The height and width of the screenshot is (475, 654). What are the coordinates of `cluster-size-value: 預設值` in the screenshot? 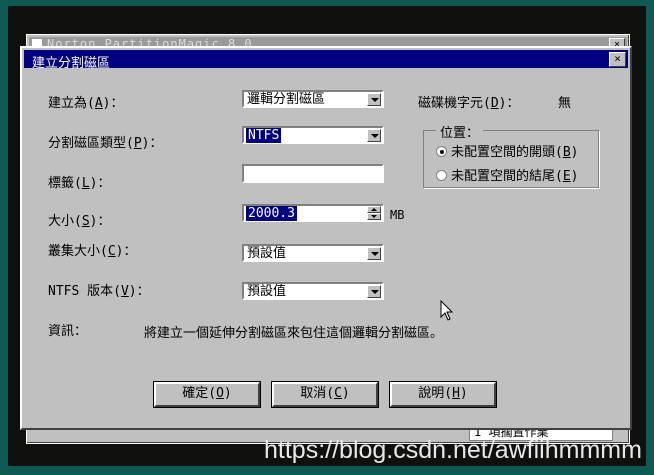 It's located at (267, 253).